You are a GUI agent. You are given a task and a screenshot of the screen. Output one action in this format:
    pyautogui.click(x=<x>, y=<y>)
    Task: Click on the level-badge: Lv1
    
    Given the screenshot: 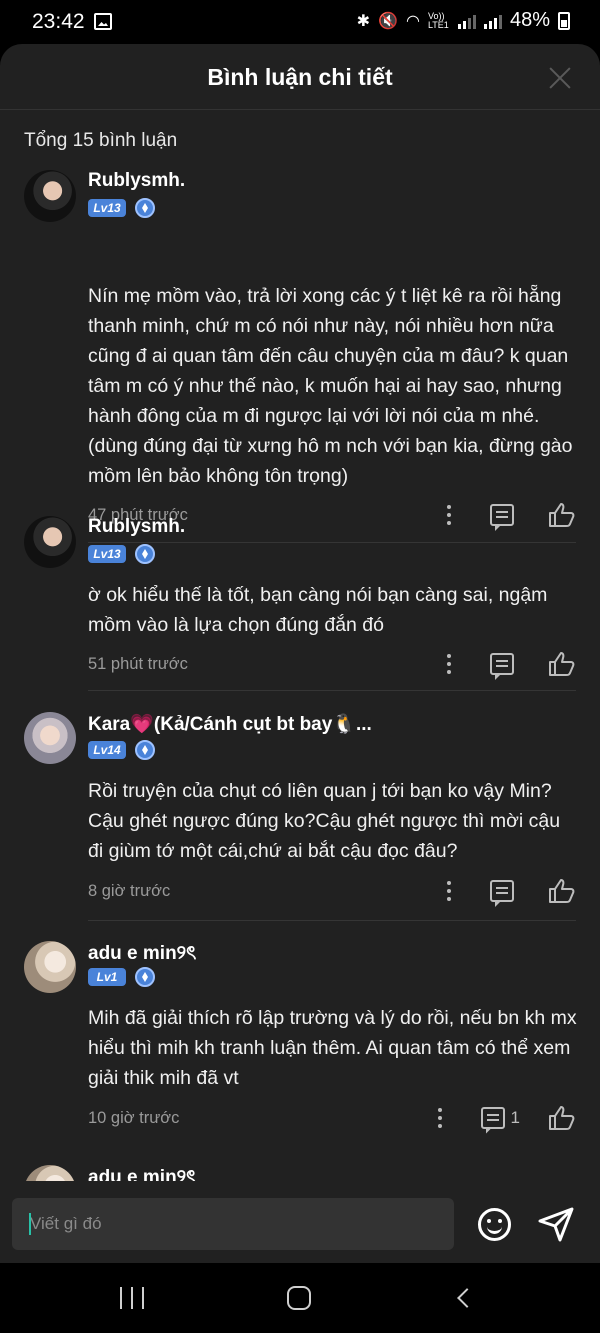 What is the action you would take?
    pyautogui.click(x=107, y=977)
    